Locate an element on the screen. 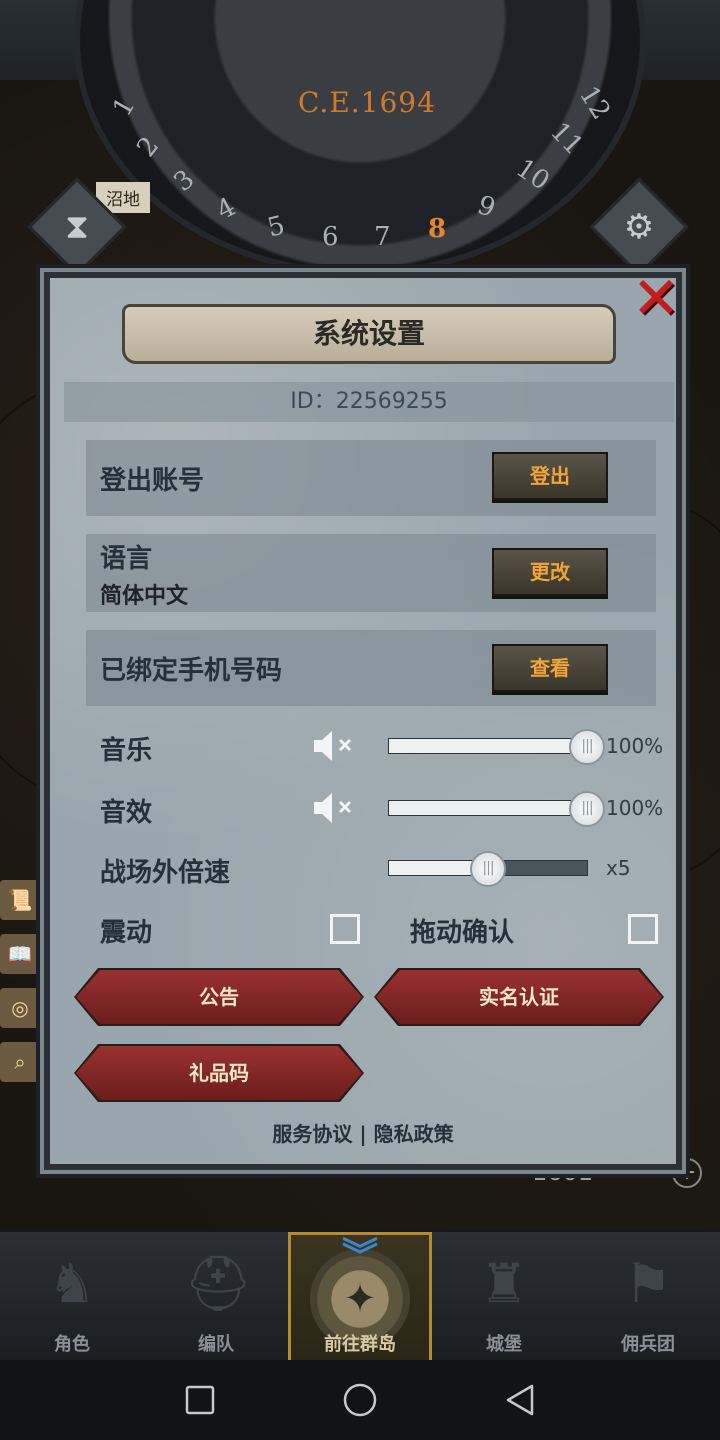  sfx-label: 音效 is located at coordinates (126, 813).